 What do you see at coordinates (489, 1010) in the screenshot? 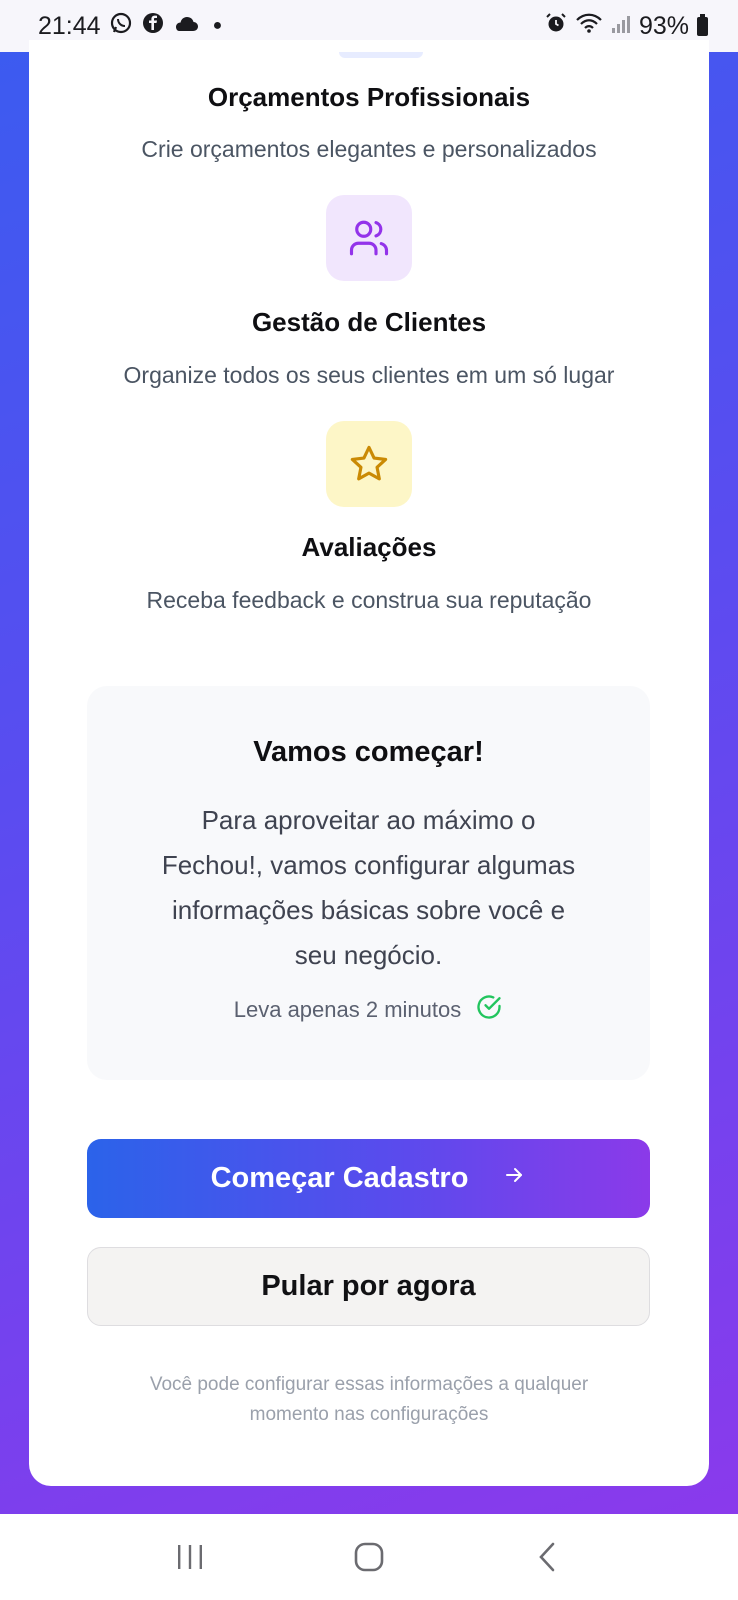
I see `check-circle-icon` at bounding box center [489, 1010].